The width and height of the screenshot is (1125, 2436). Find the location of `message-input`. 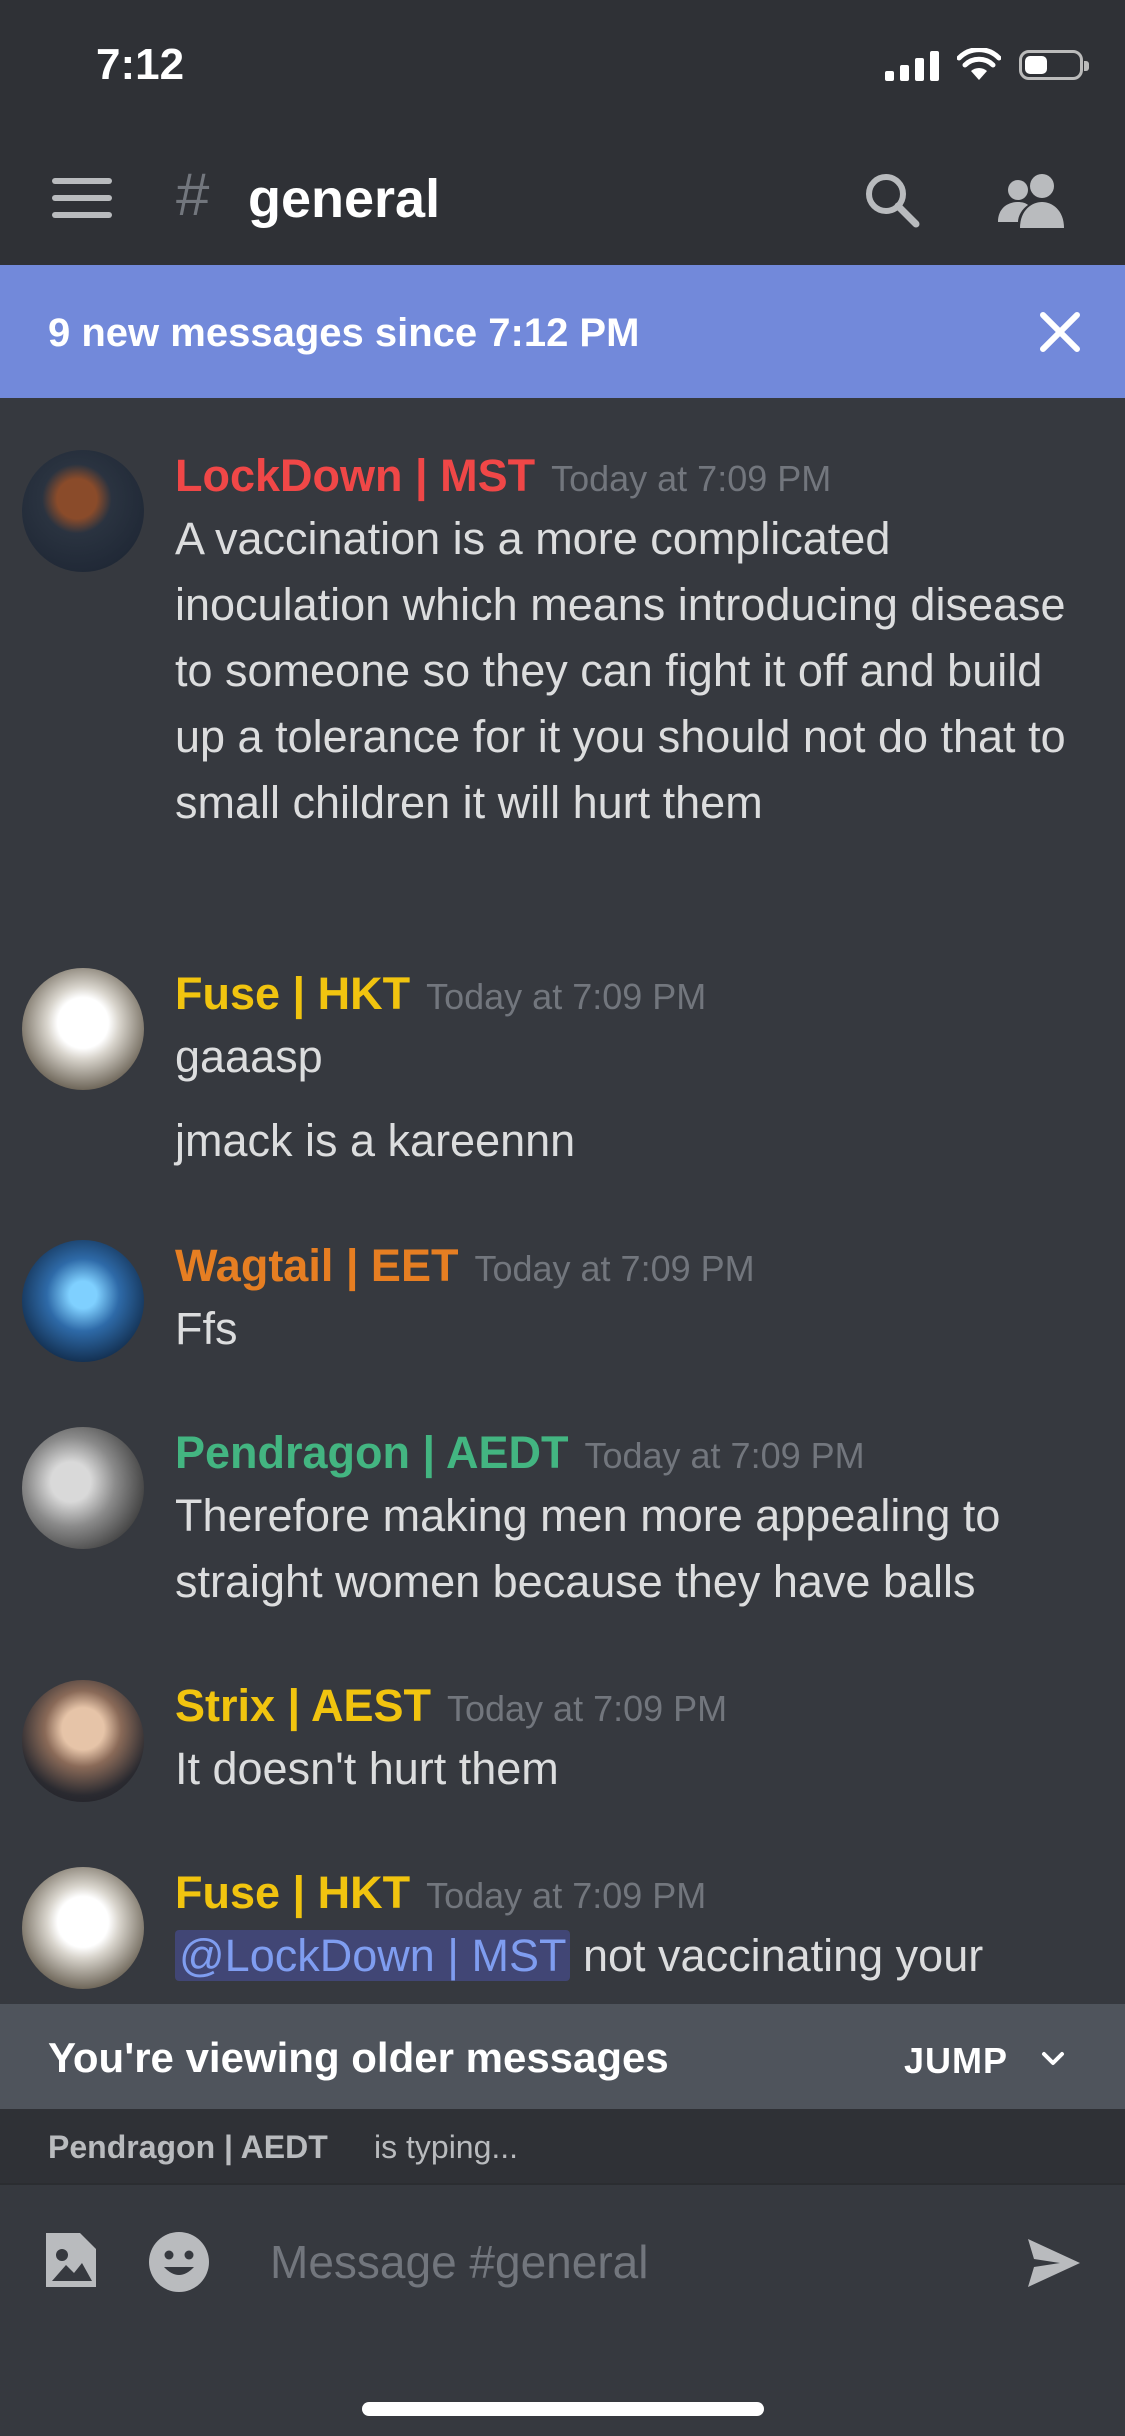

message-input is located at coordinates (620, 2262).